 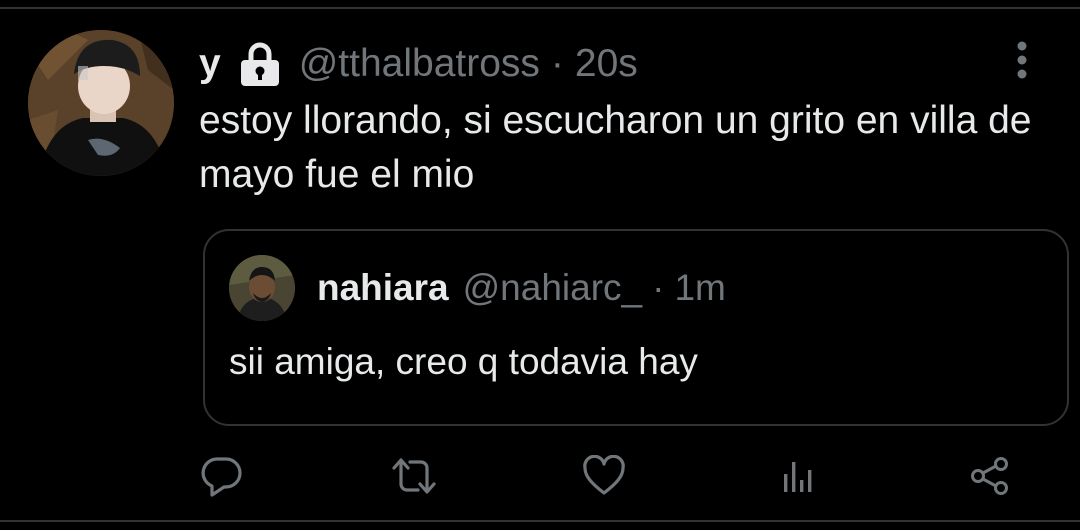 I want to click on analytics-button, so click(x=798, y=476).